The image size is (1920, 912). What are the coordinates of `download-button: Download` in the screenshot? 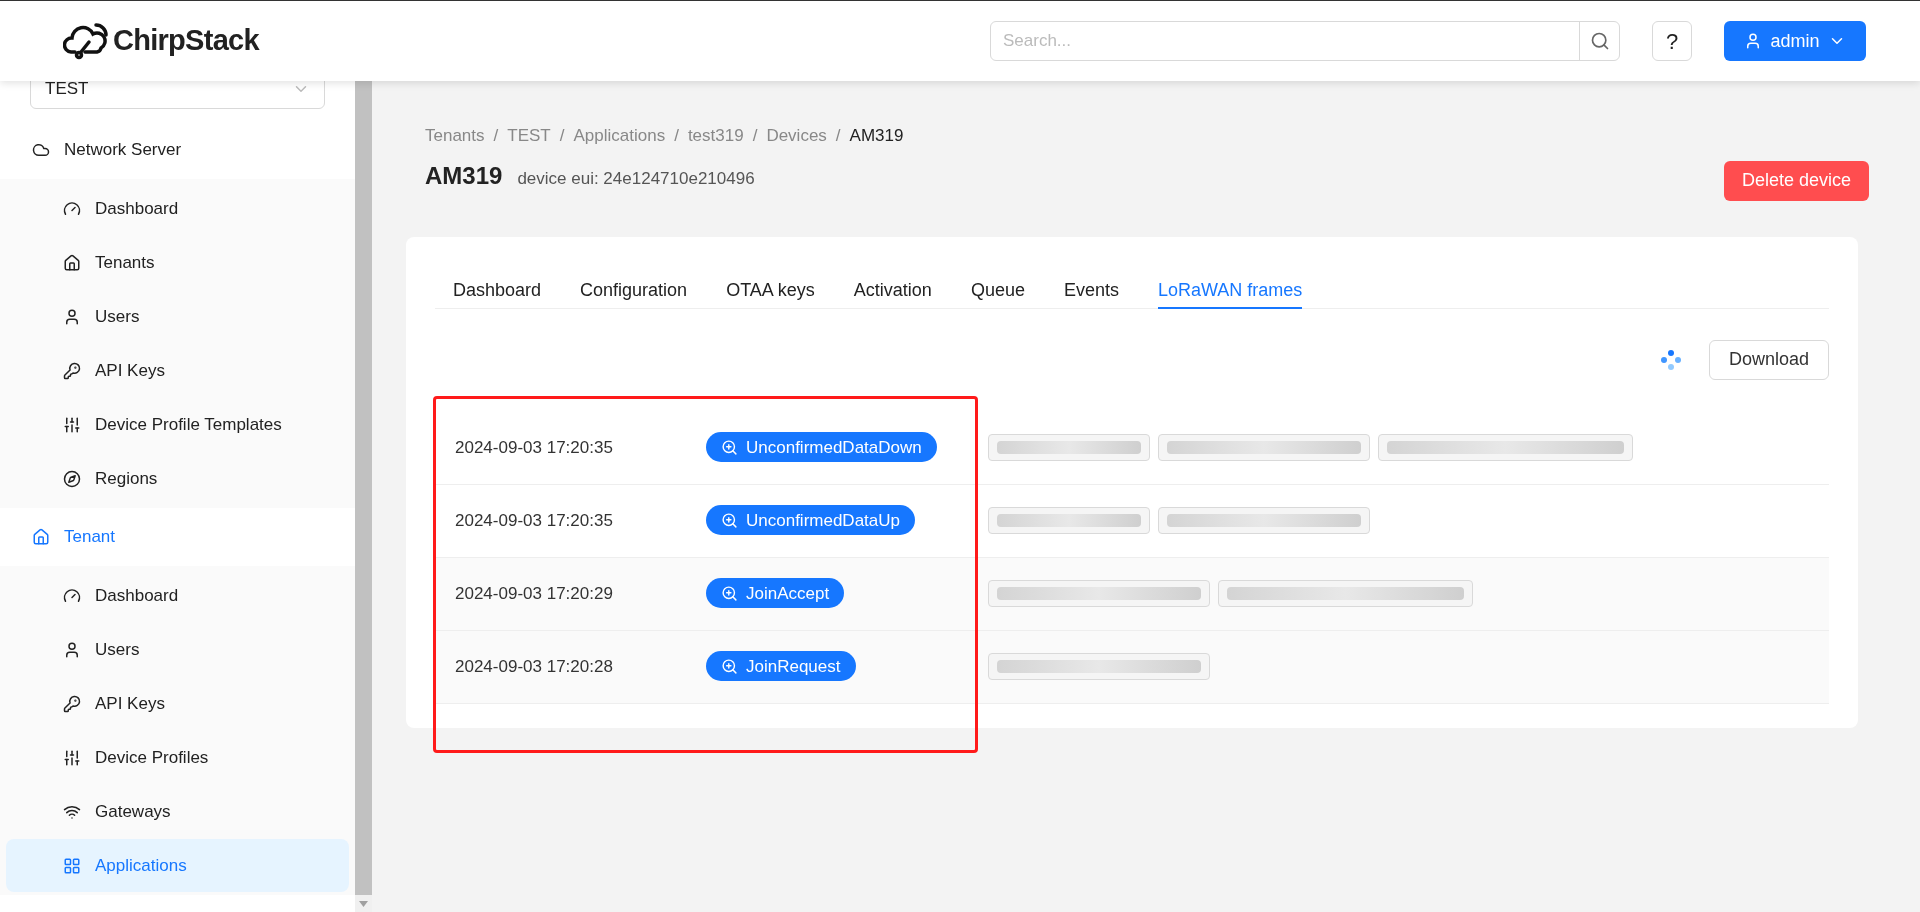 It's located at (1768, 359).